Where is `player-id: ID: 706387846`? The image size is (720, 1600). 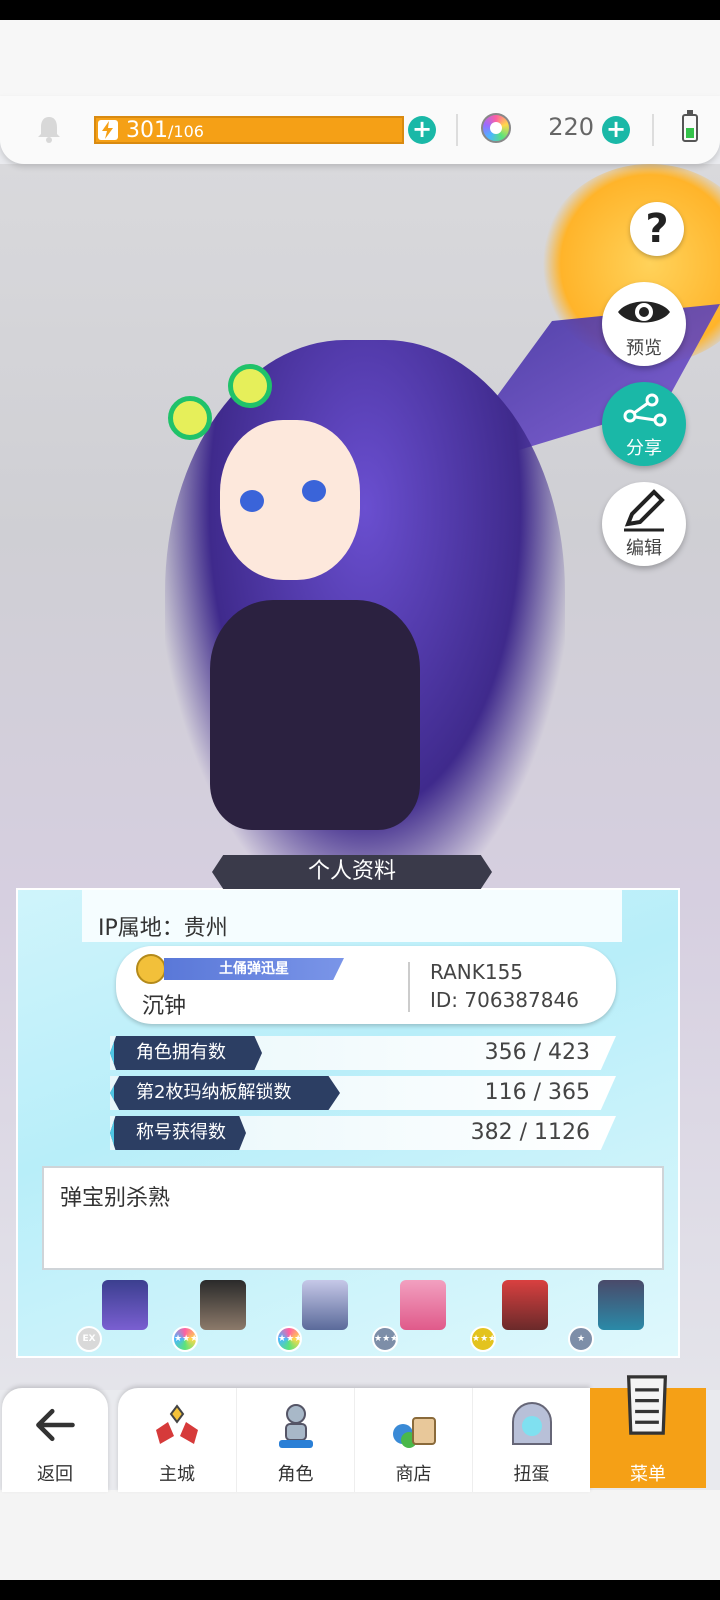 player-id: ID: 706387846 is located at coordinates (504, 1000).